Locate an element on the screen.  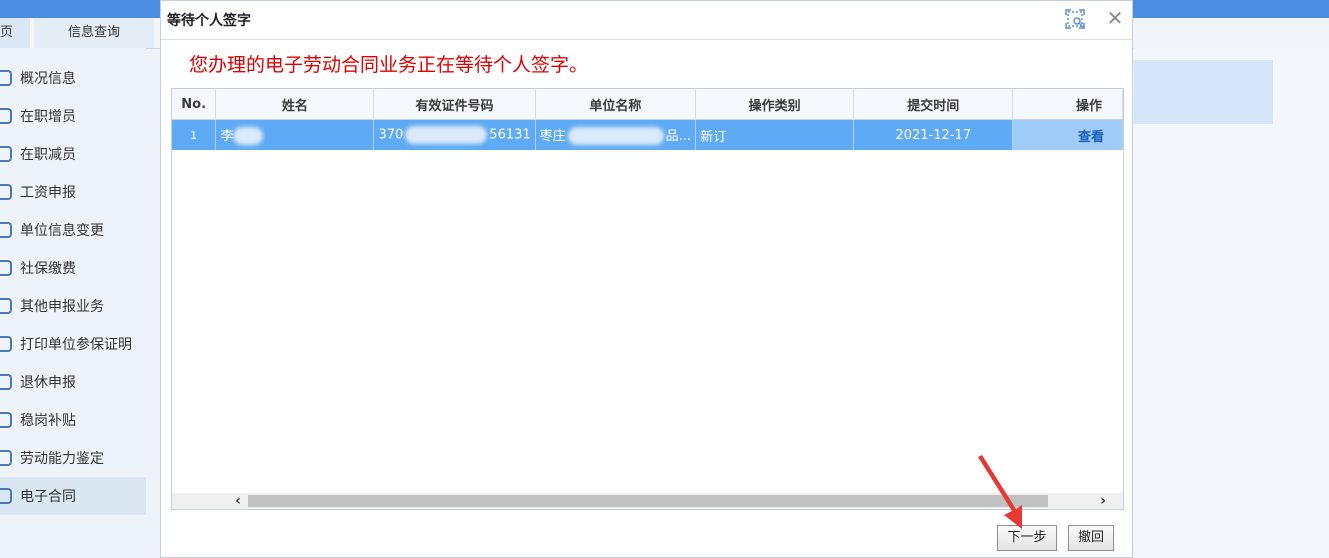
view-link: 查看 is located at coordinates (1067, 134).